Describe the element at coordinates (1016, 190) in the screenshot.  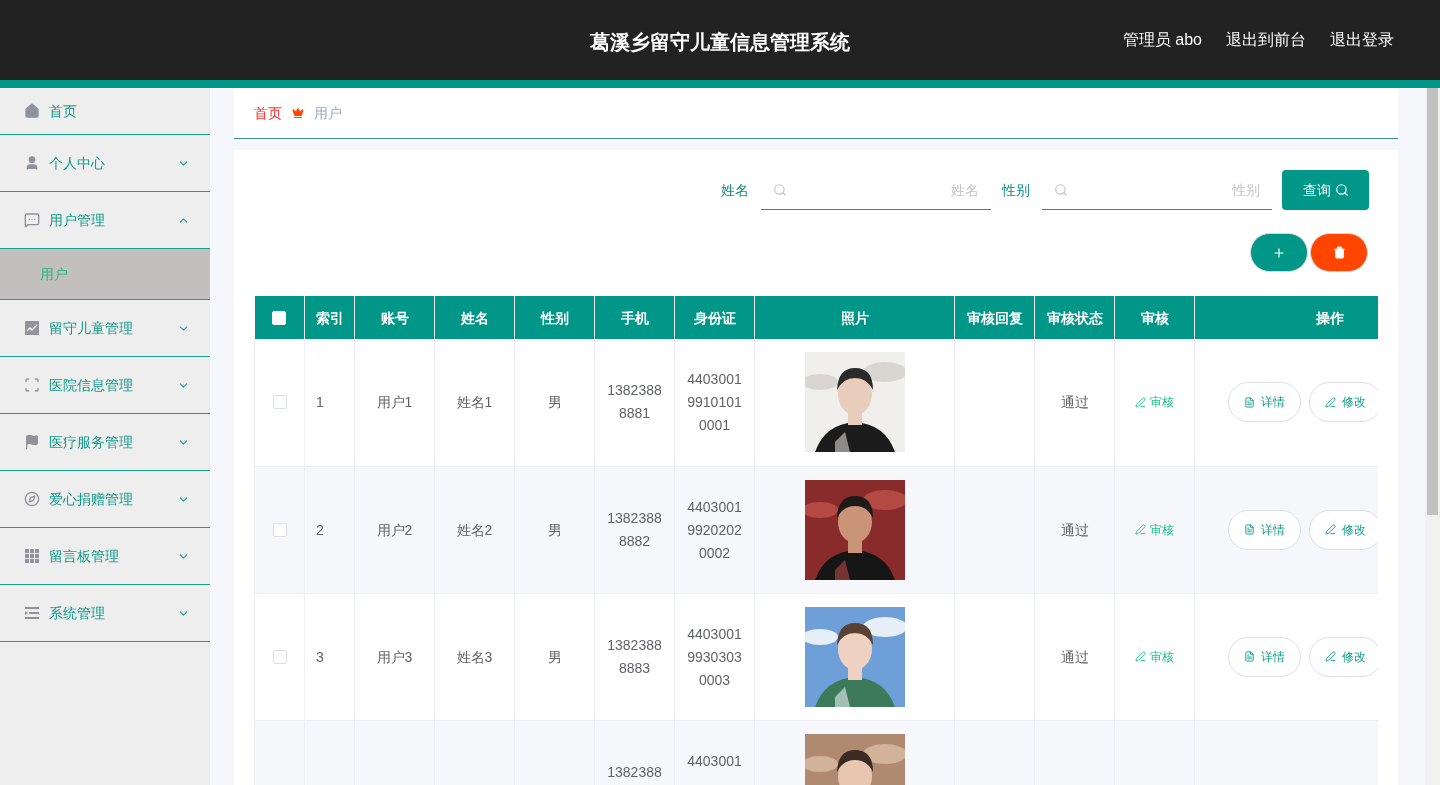
I see `field-label: 性别` at that location.